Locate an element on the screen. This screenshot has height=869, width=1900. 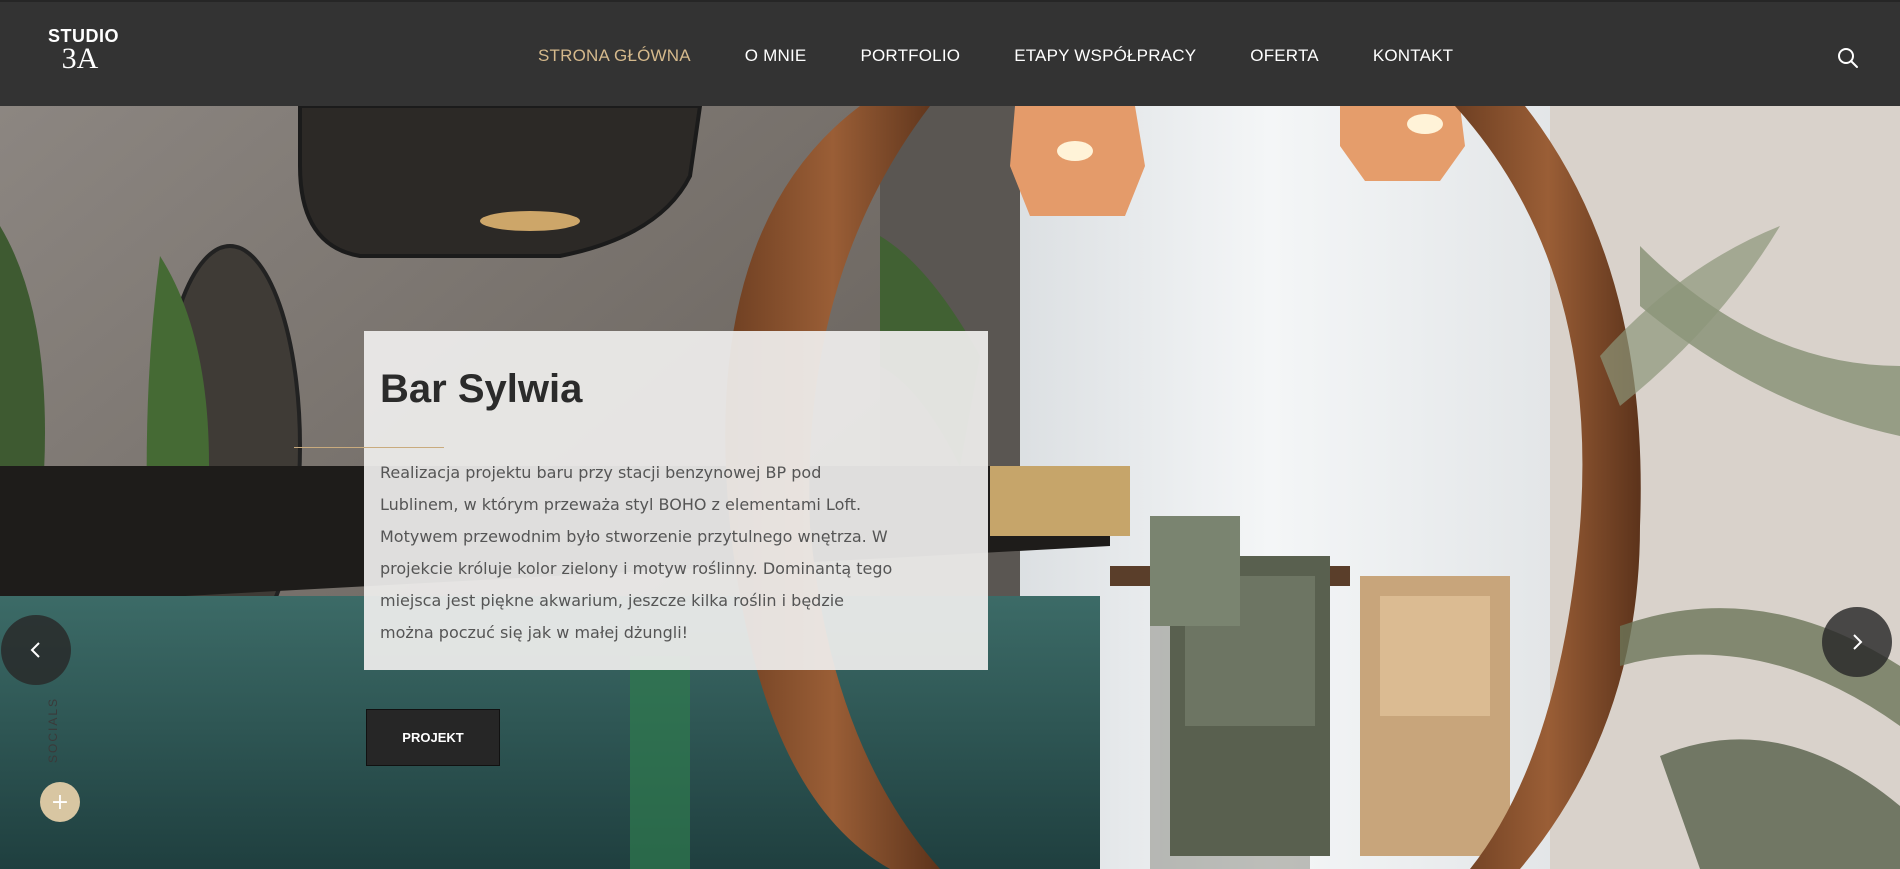
nav-item-strona-glowna: STRONA GŁÓWNA is located at coordinates (614, 56).